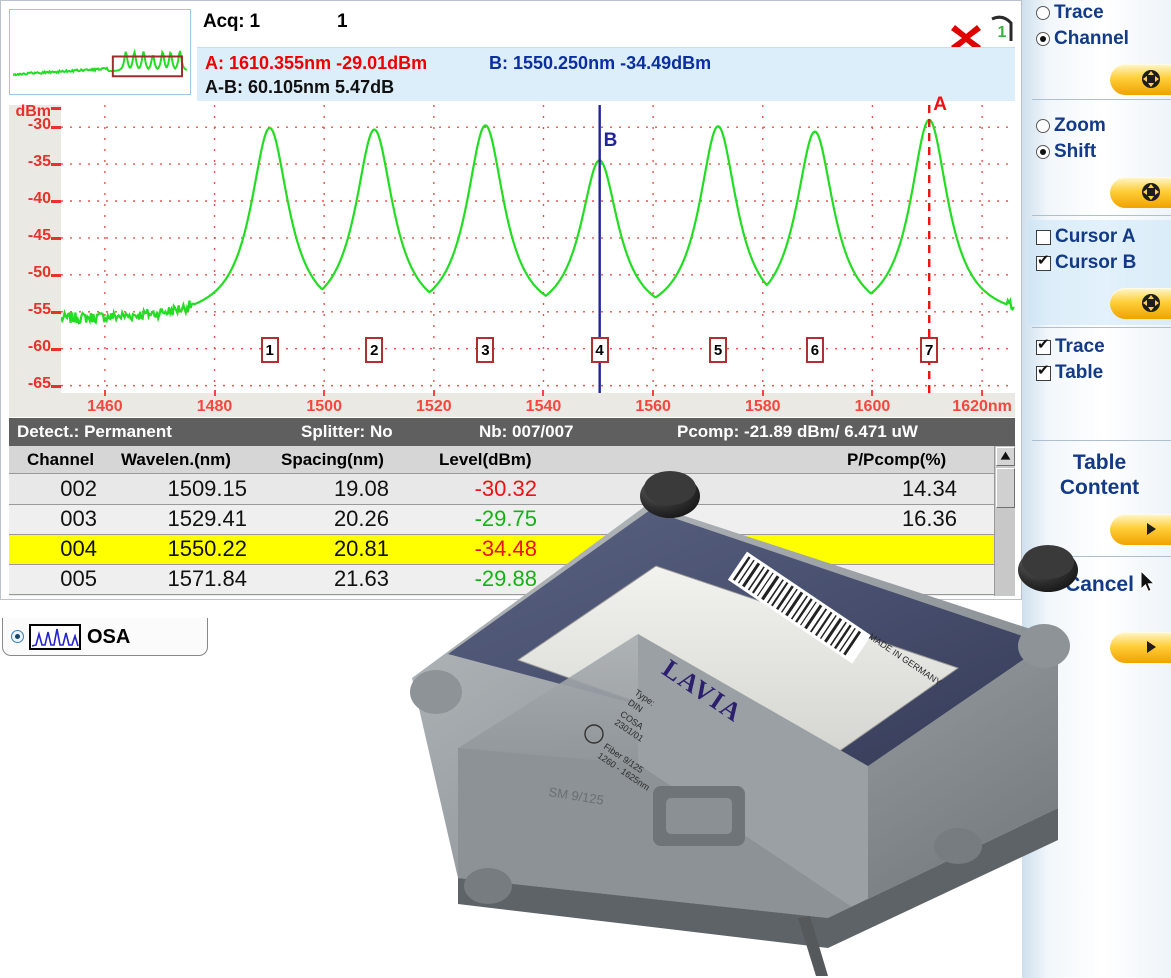 This screenshot has height=978, width=1171. I want to click on x-axis-tick-label: 1560, so click(653, 406).